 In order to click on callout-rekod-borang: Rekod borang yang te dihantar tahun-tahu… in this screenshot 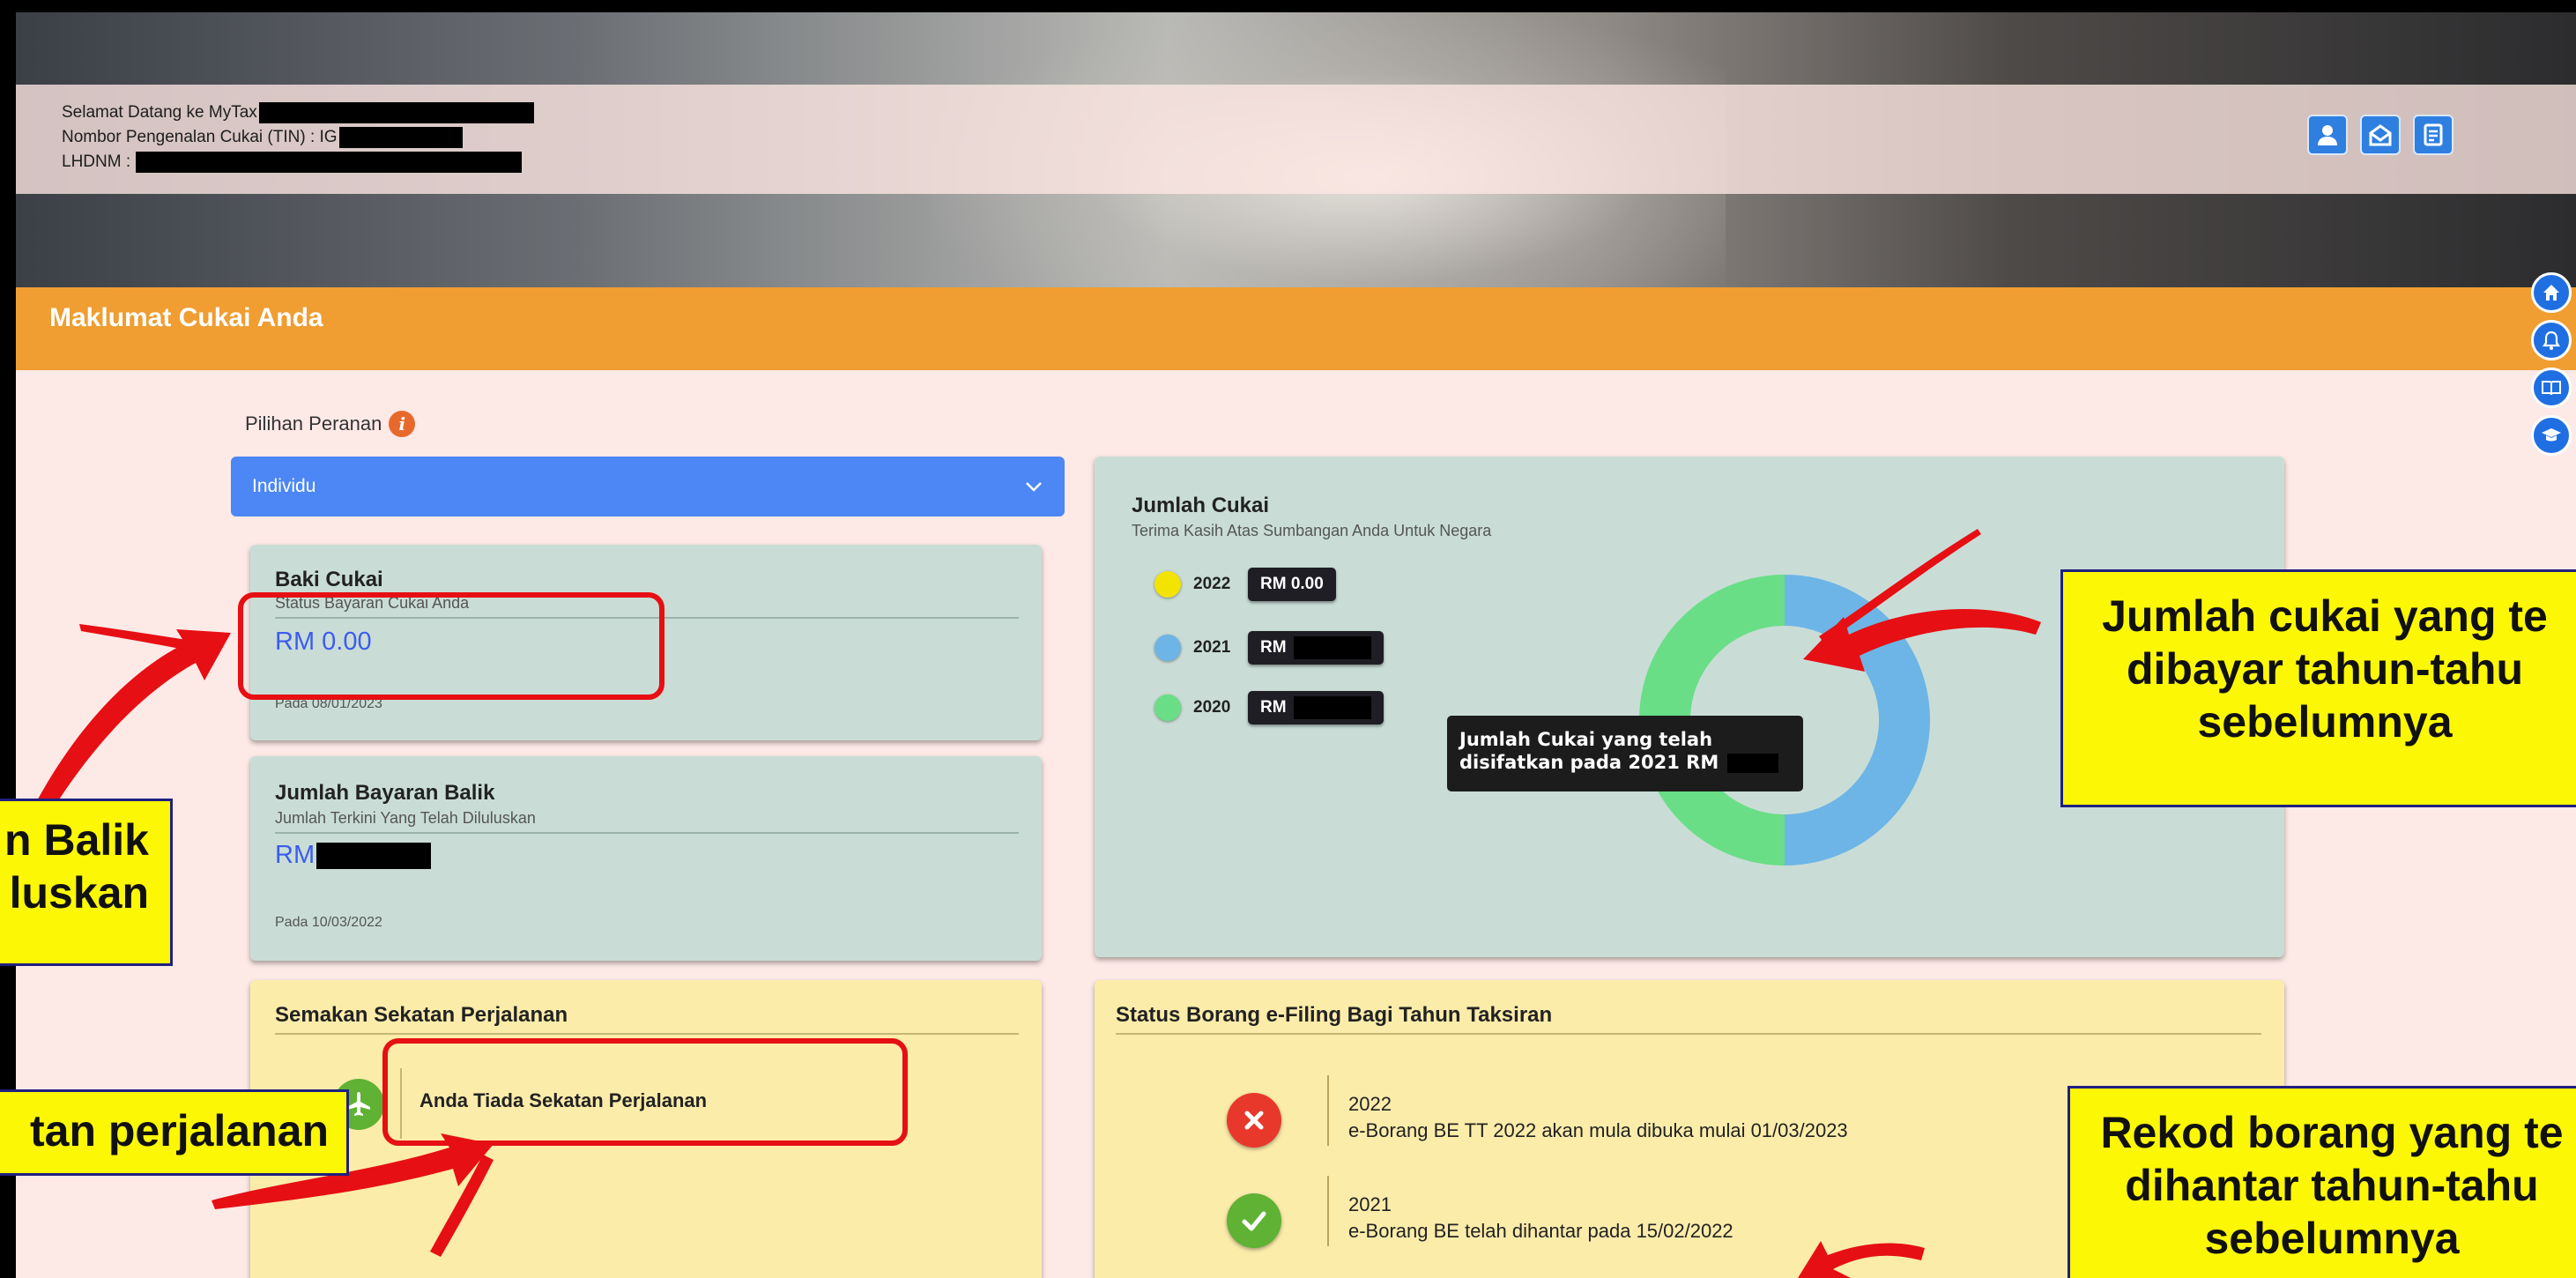, I will do `click(2321, 1182)`.